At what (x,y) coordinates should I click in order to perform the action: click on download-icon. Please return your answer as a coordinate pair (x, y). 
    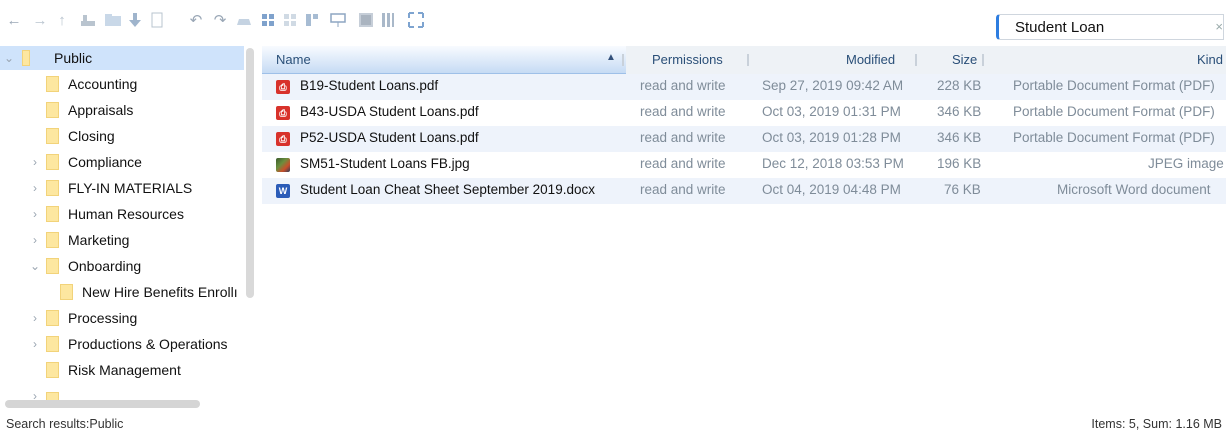
    Looking at the image, I should click on (135, 20).